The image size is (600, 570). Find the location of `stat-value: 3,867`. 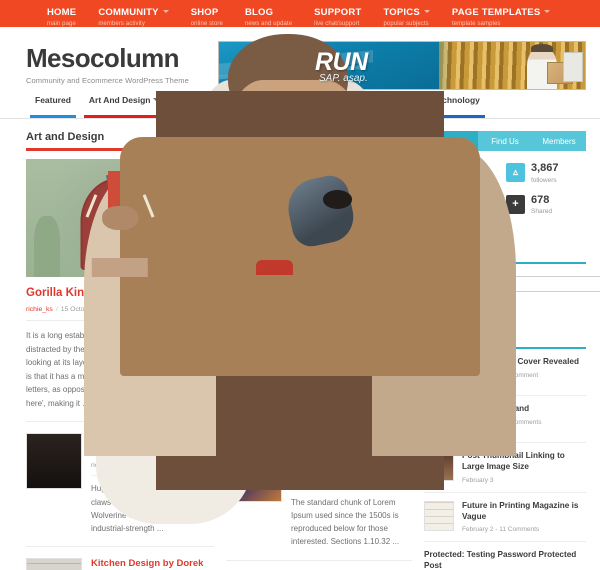

stat-value: 3,867 is located at coordinates (545, 168).